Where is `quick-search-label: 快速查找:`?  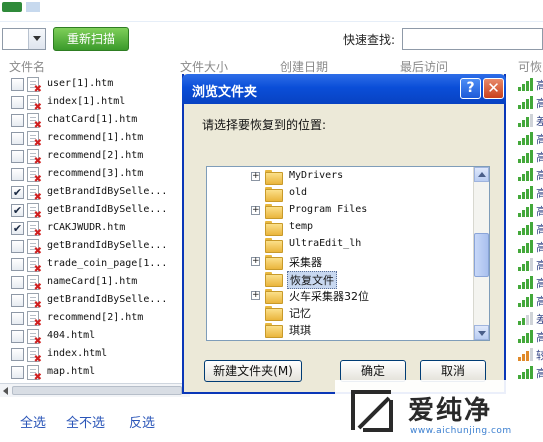 quick-search-label: 快速查找: is located at coordinates (369, 40).